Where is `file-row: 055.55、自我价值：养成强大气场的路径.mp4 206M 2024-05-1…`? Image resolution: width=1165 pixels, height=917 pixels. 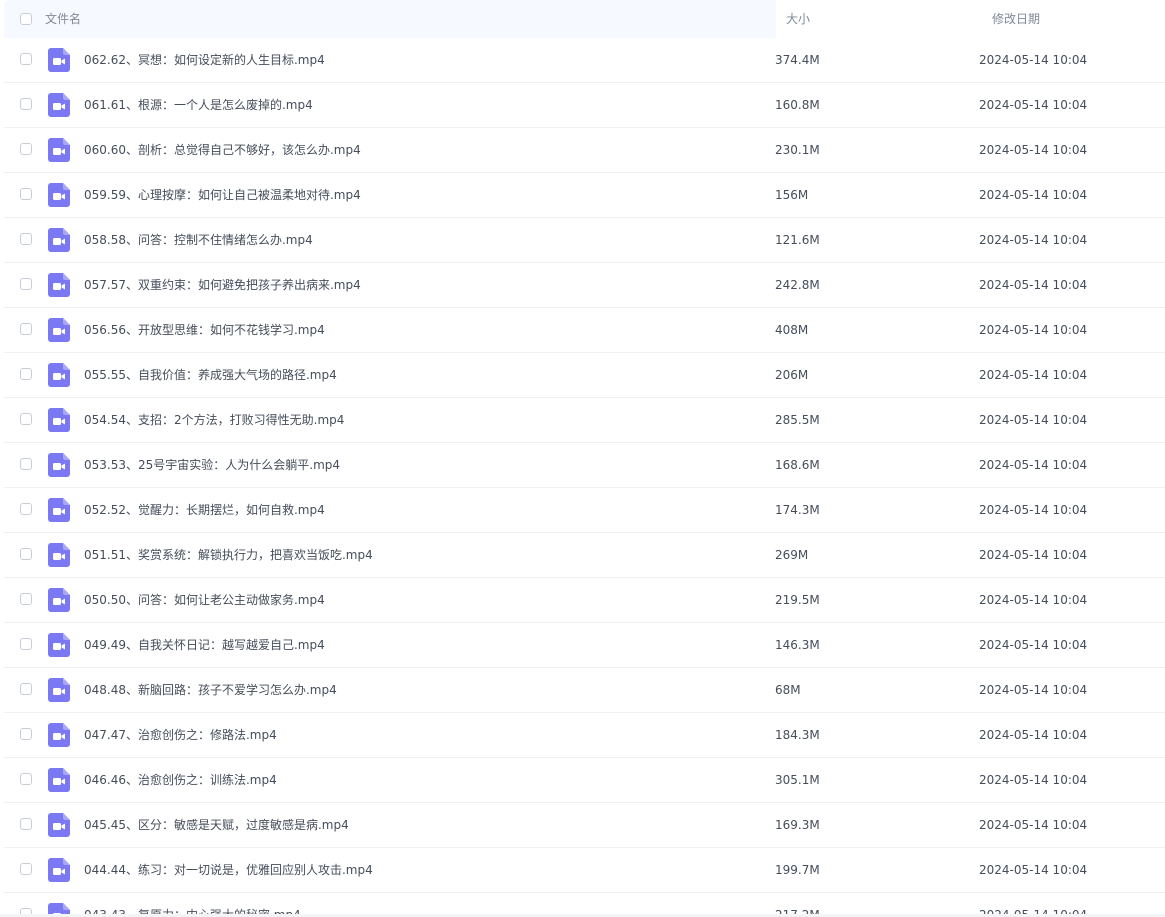
file-row: 055.55、自我价值：养成强大气场的路径.mp4 206M 2024-05-1… is located at coordinates (582, 375).